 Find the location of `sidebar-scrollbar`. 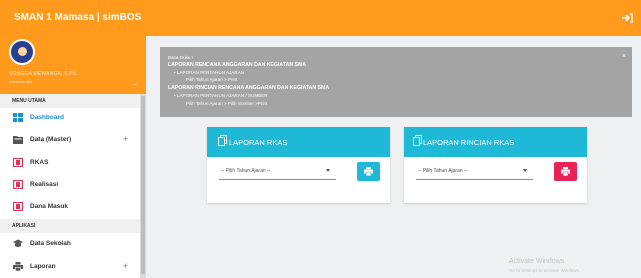

sidebar-scrollbar is located at coordinates (143, 186).